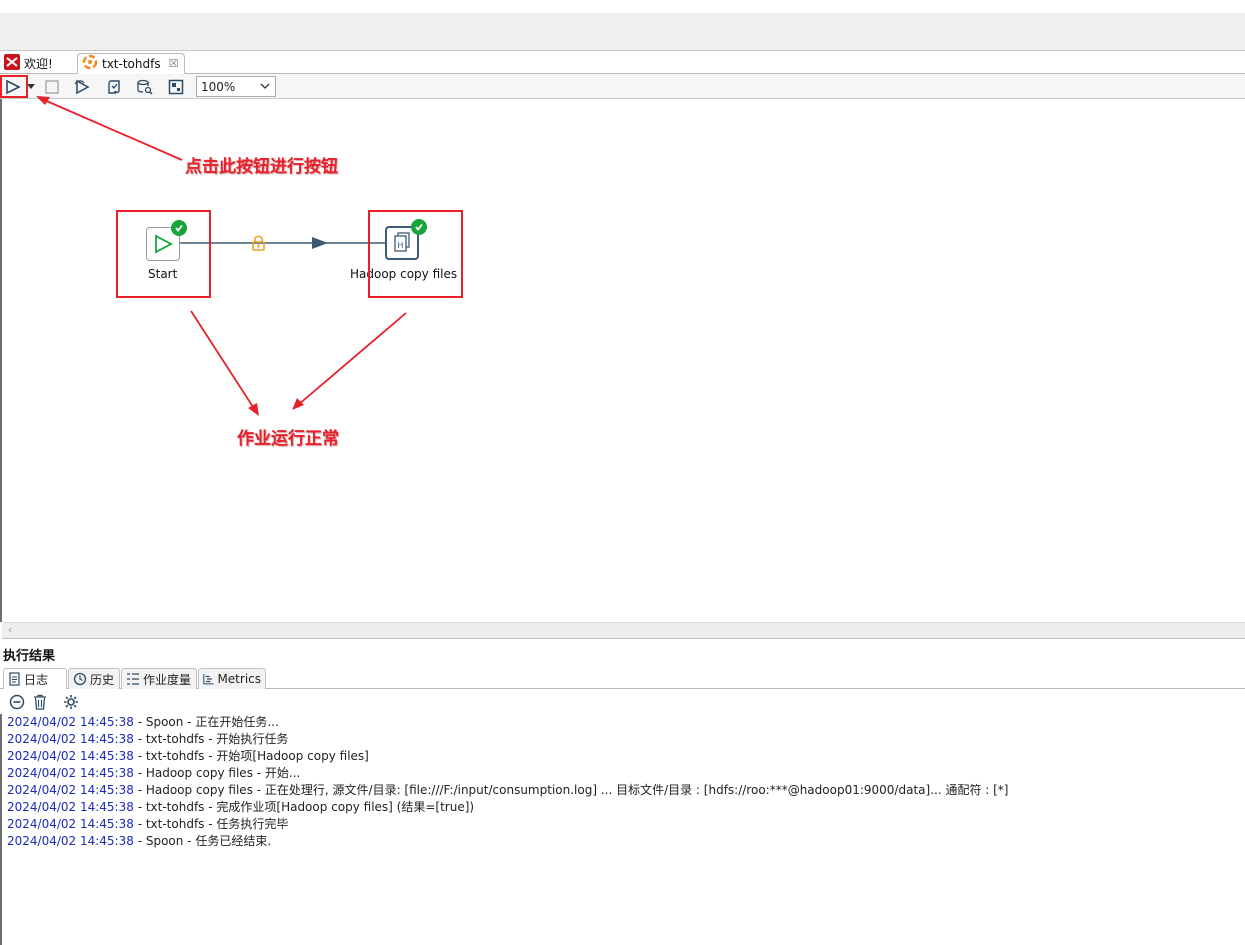 The image size is (1245, 945). What do you see at coordinates (622, 678) in the screenshot?
I see `results-tab-bar: 日志 历史 作业度量 Metrics` at bounding box center [622, 678].